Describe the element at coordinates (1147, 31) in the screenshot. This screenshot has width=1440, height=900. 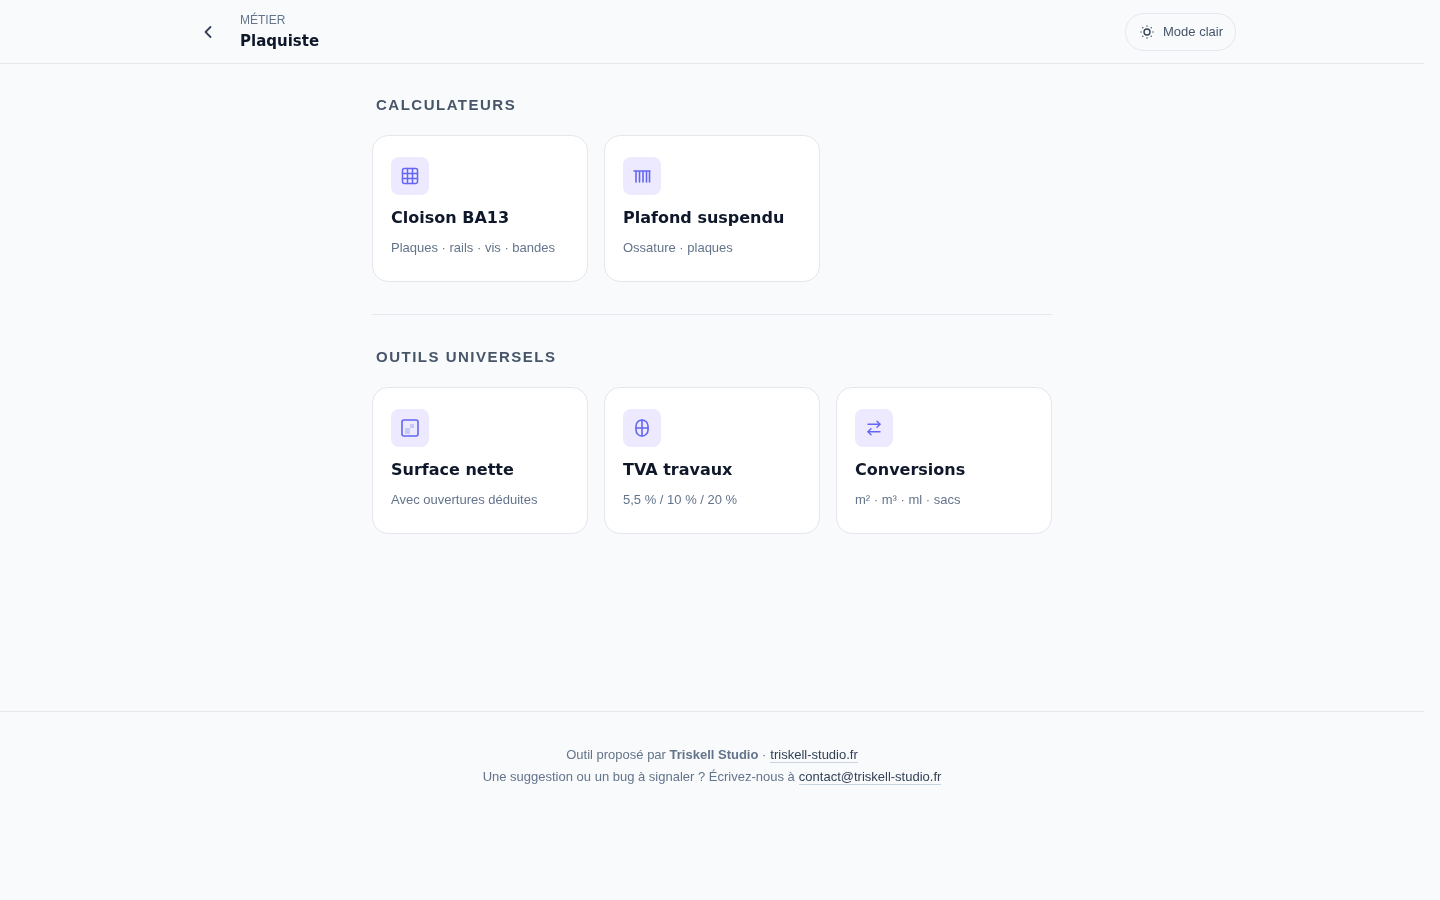
I see `sun-icon` at that location.